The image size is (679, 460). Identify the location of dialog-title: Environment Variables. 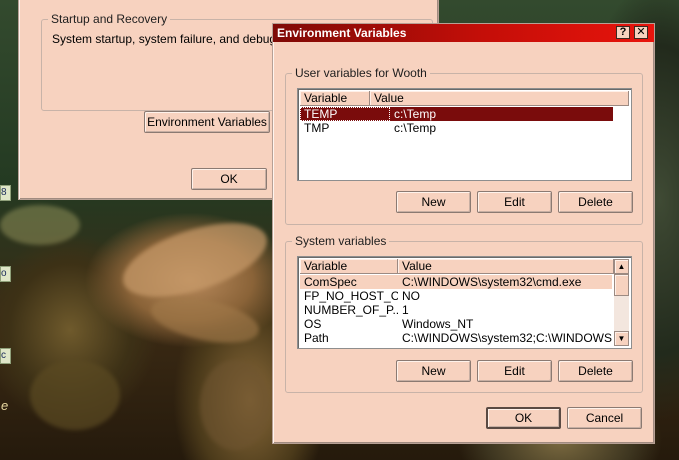
(342, 33).